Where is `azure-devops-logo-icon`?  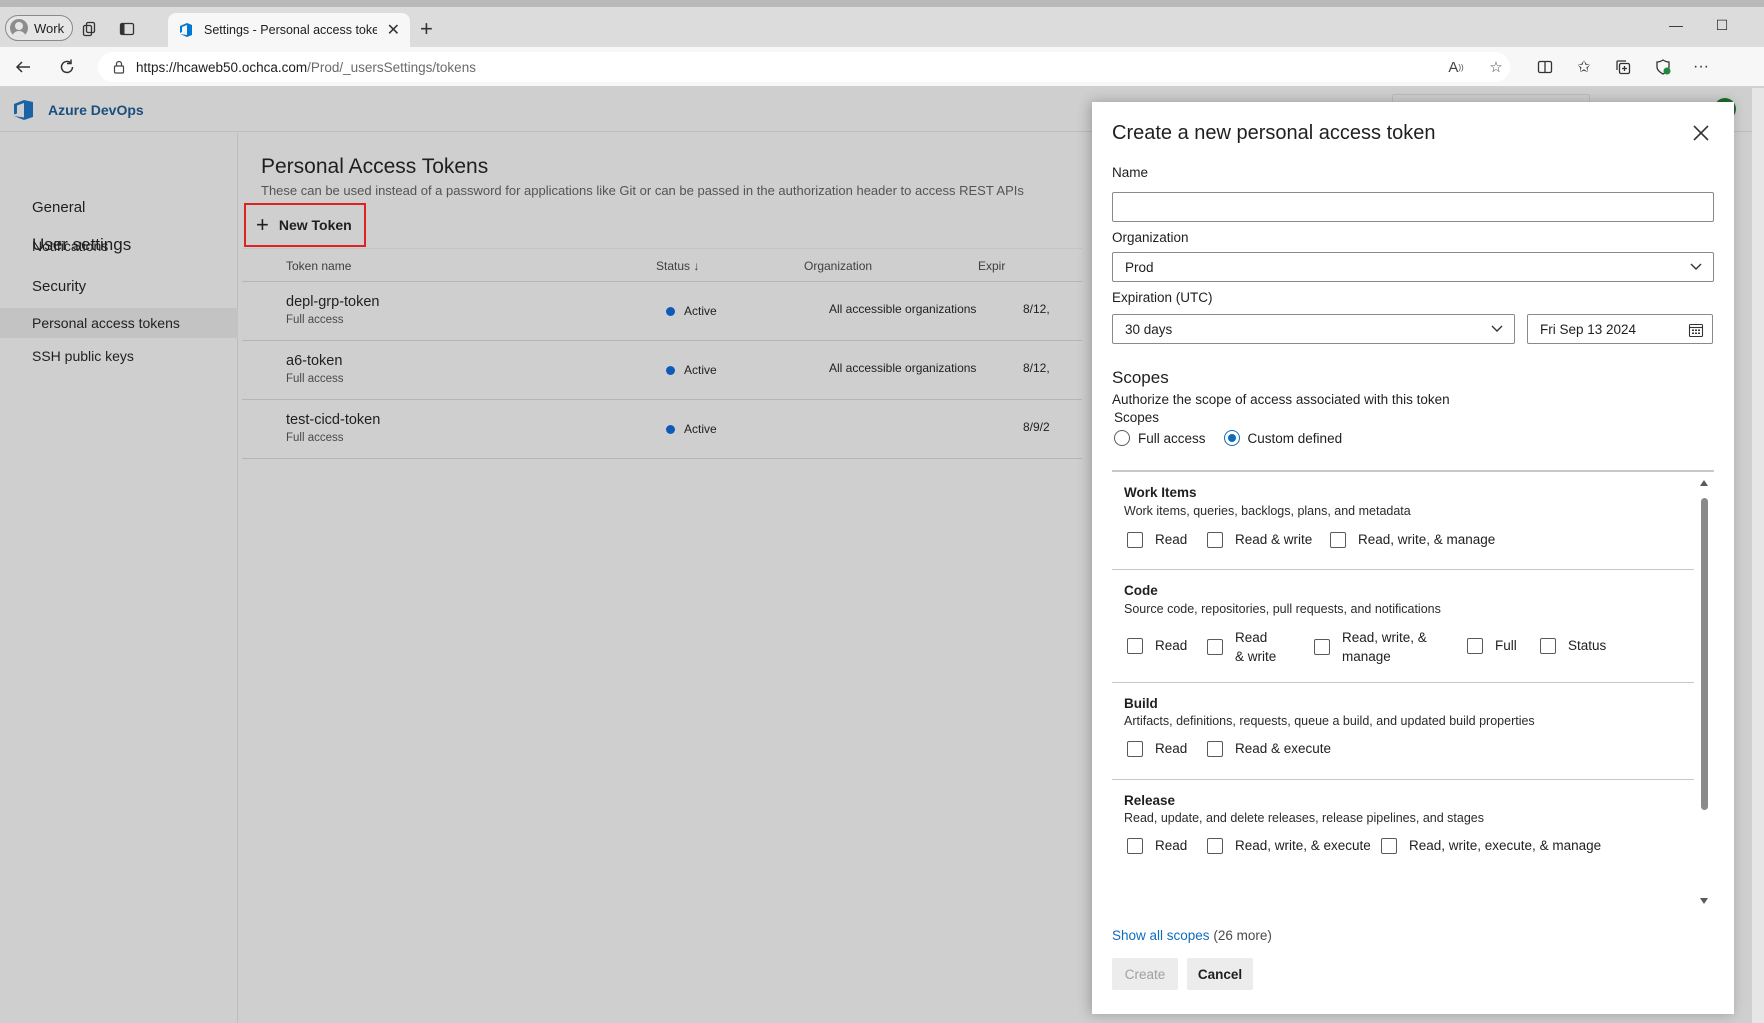 azure-devops-logo-icon is located at coordinates (24, 110).